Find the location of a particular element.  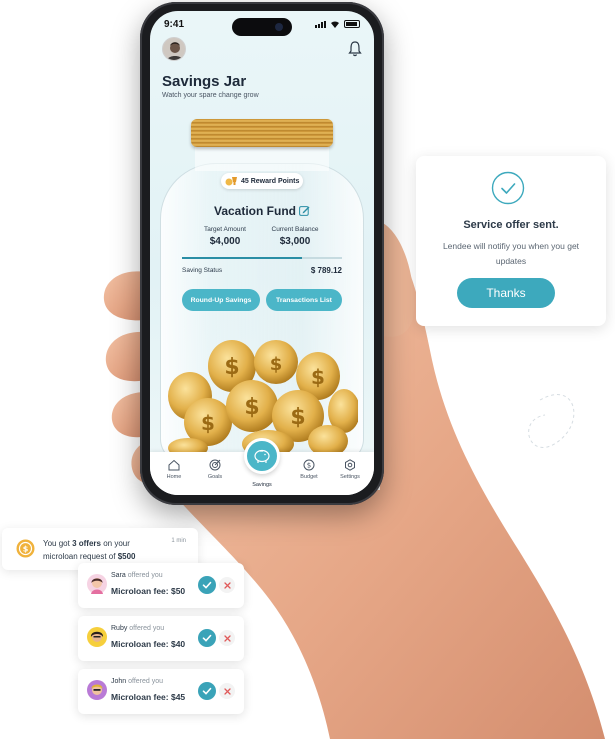

nav-home: Home is located at coordinates (174, 469).